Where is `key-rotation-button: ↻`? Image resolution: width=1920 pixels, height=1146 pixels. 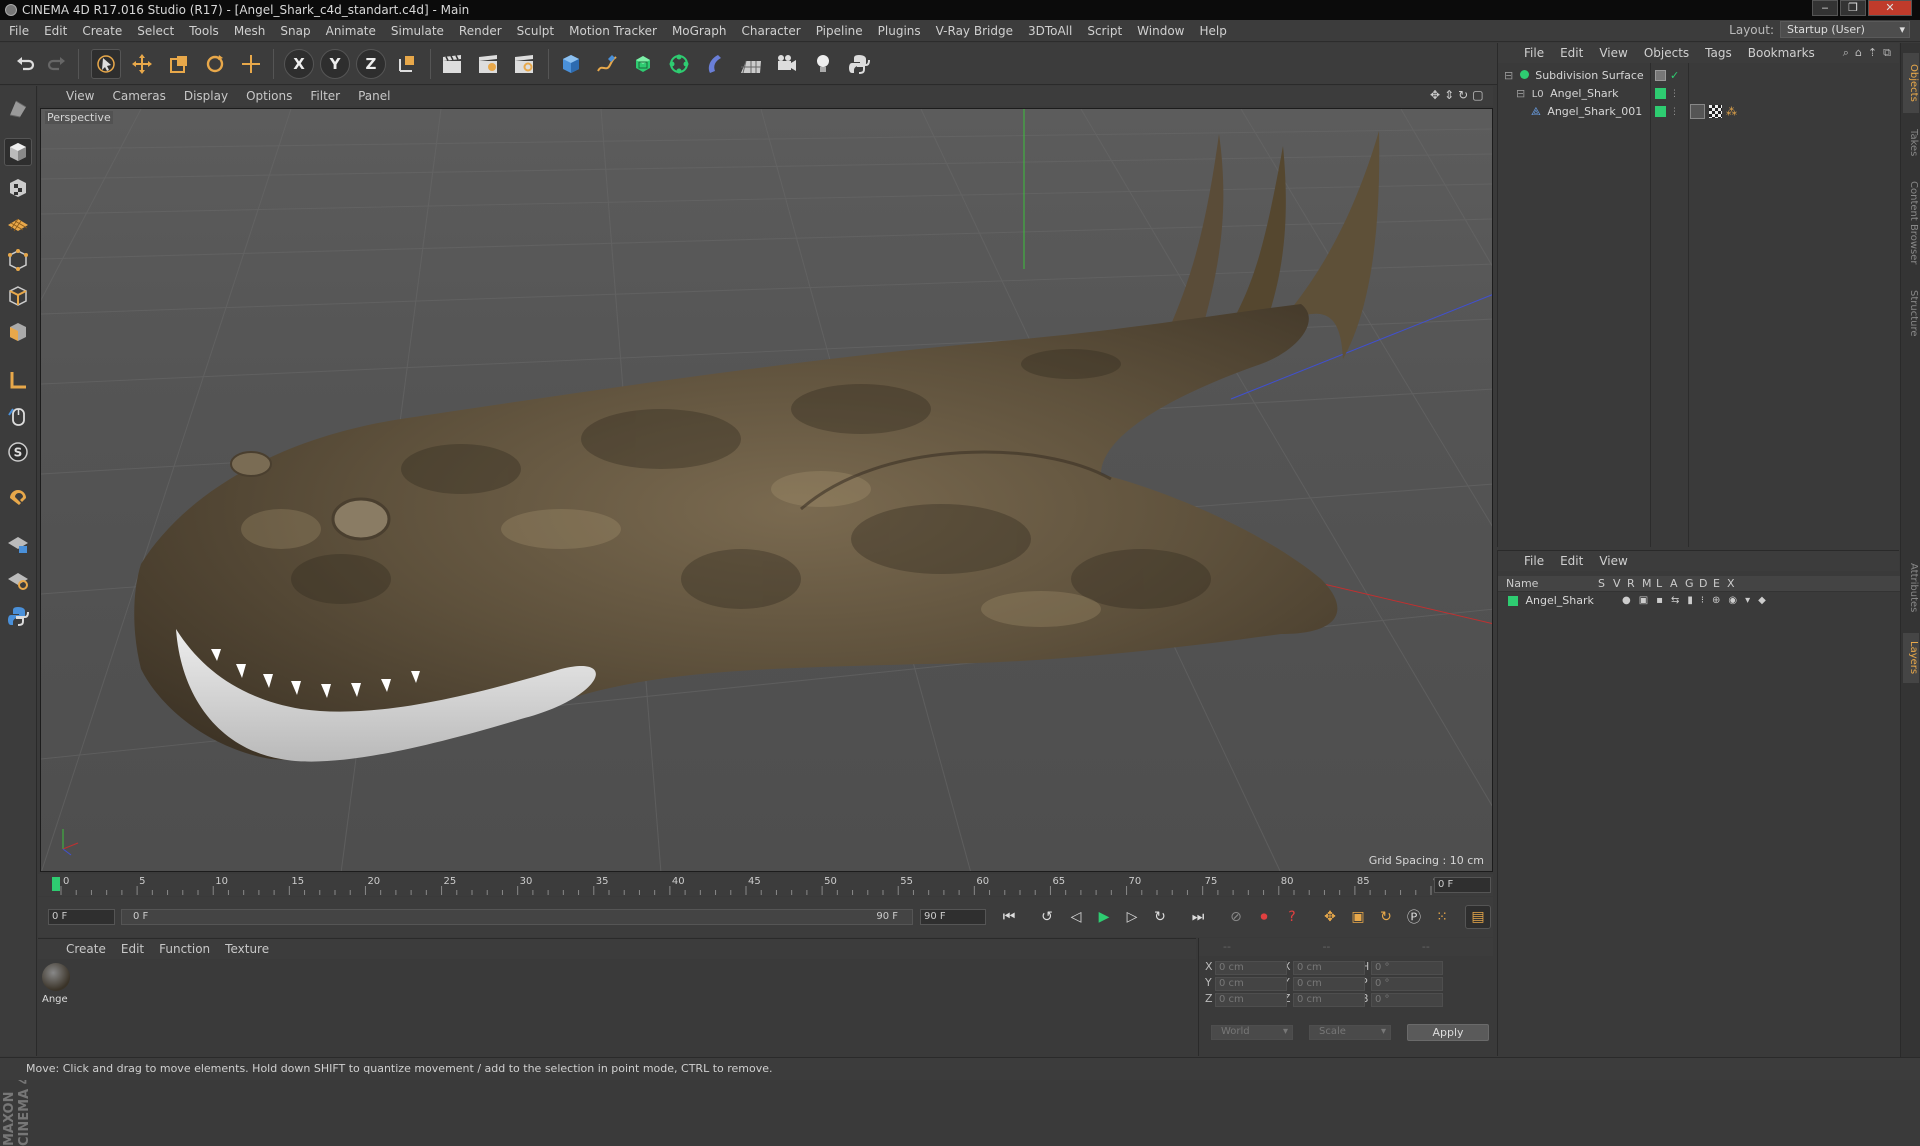
key-rotation-button: ↻ is located at coordinates (1386, 917).